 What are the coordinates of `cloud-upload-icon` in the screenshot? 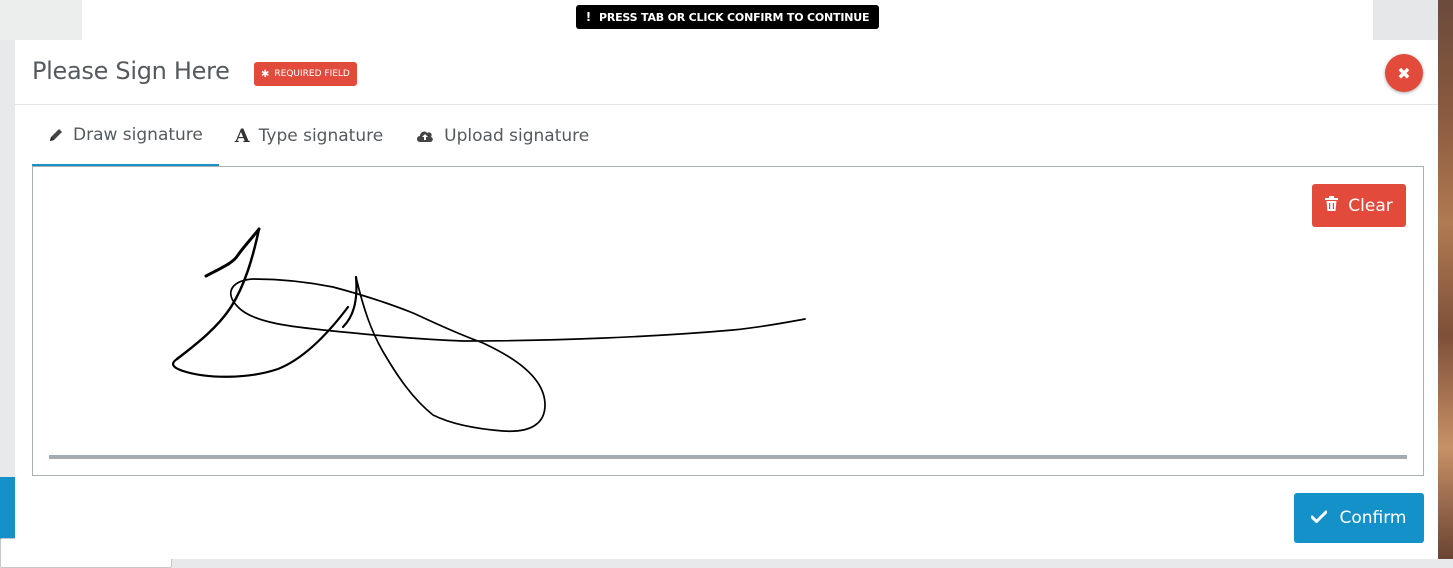 It's located at (425, 136).